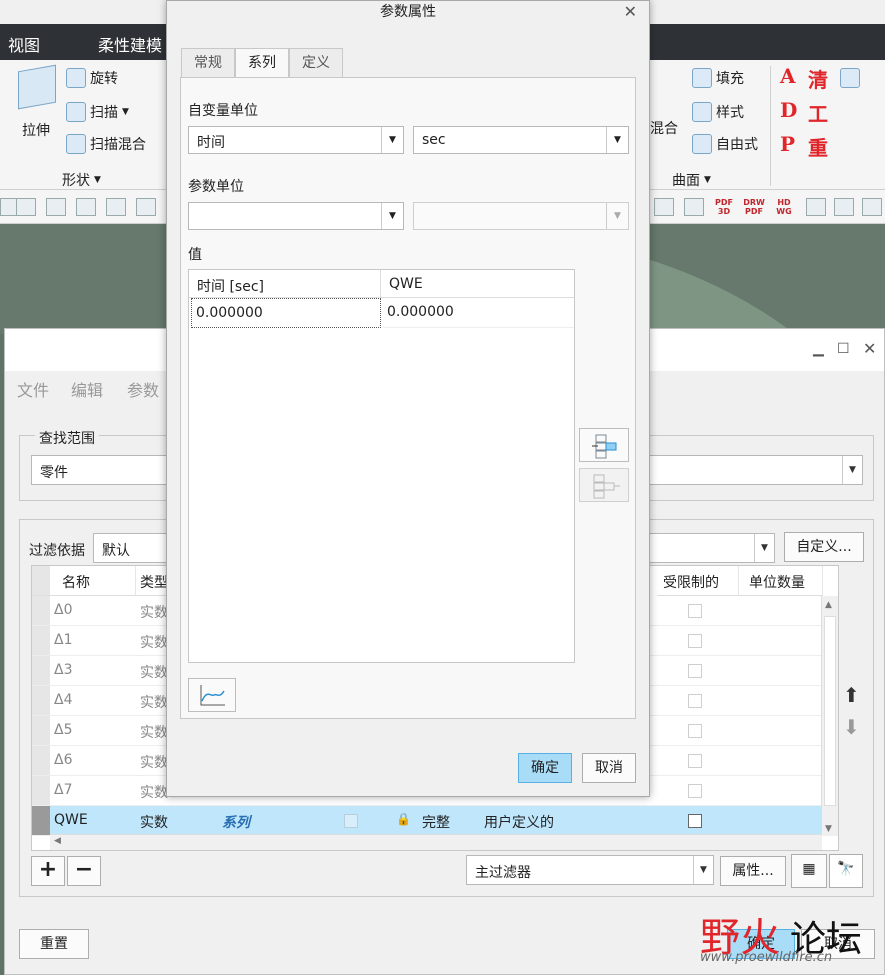 The height and width of the screenshot is (975, 885). I want to click on menu-edit: 编辑, so click(87, 389).